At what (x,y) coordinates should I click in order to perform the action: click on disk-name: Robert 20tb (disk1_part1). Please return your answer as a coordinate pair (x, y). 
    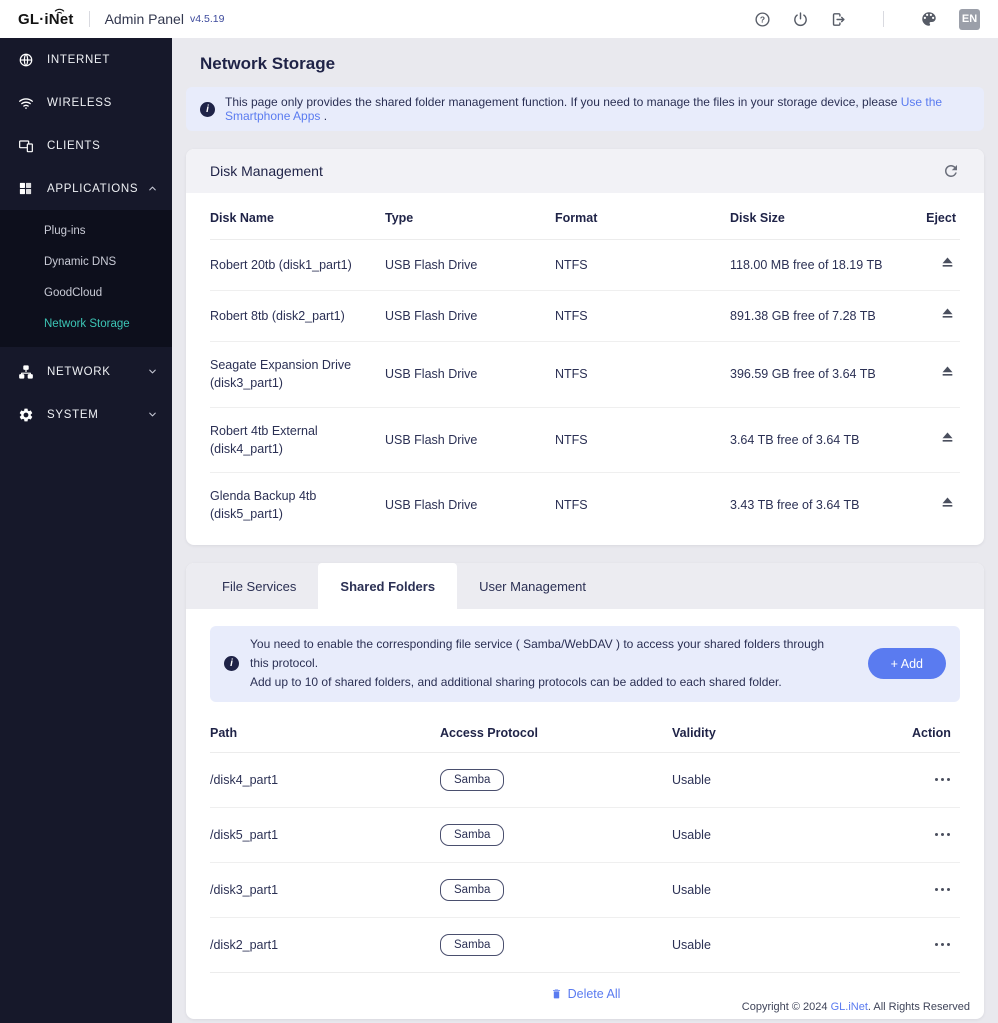
    Looking at the image, I should click on (281, 265).